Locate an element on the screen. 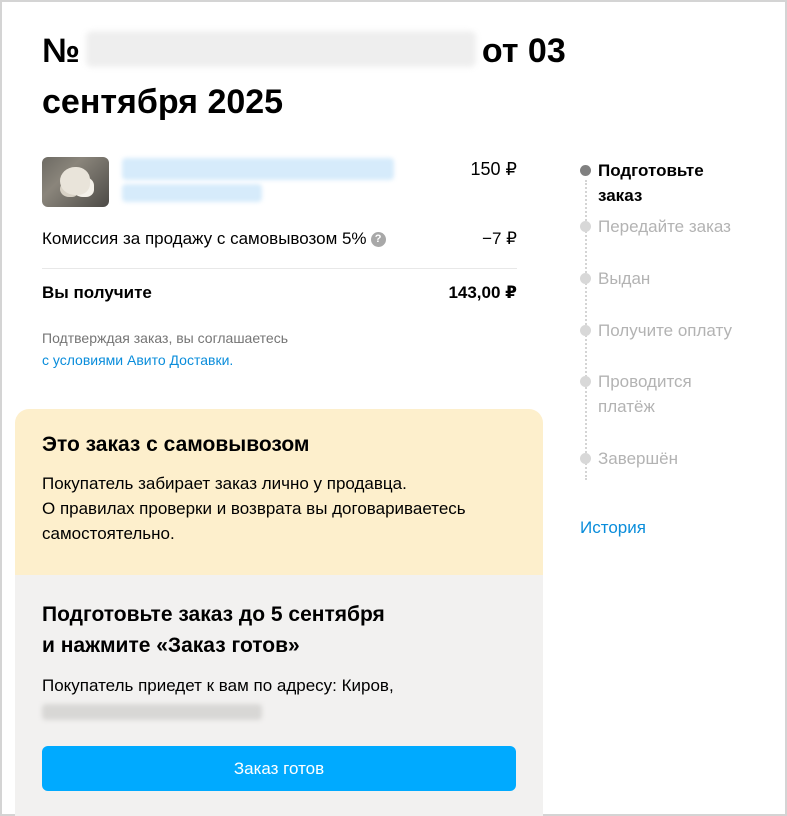 This screenshot has width=787, height=816. divider is located at coordinates (279, 268).